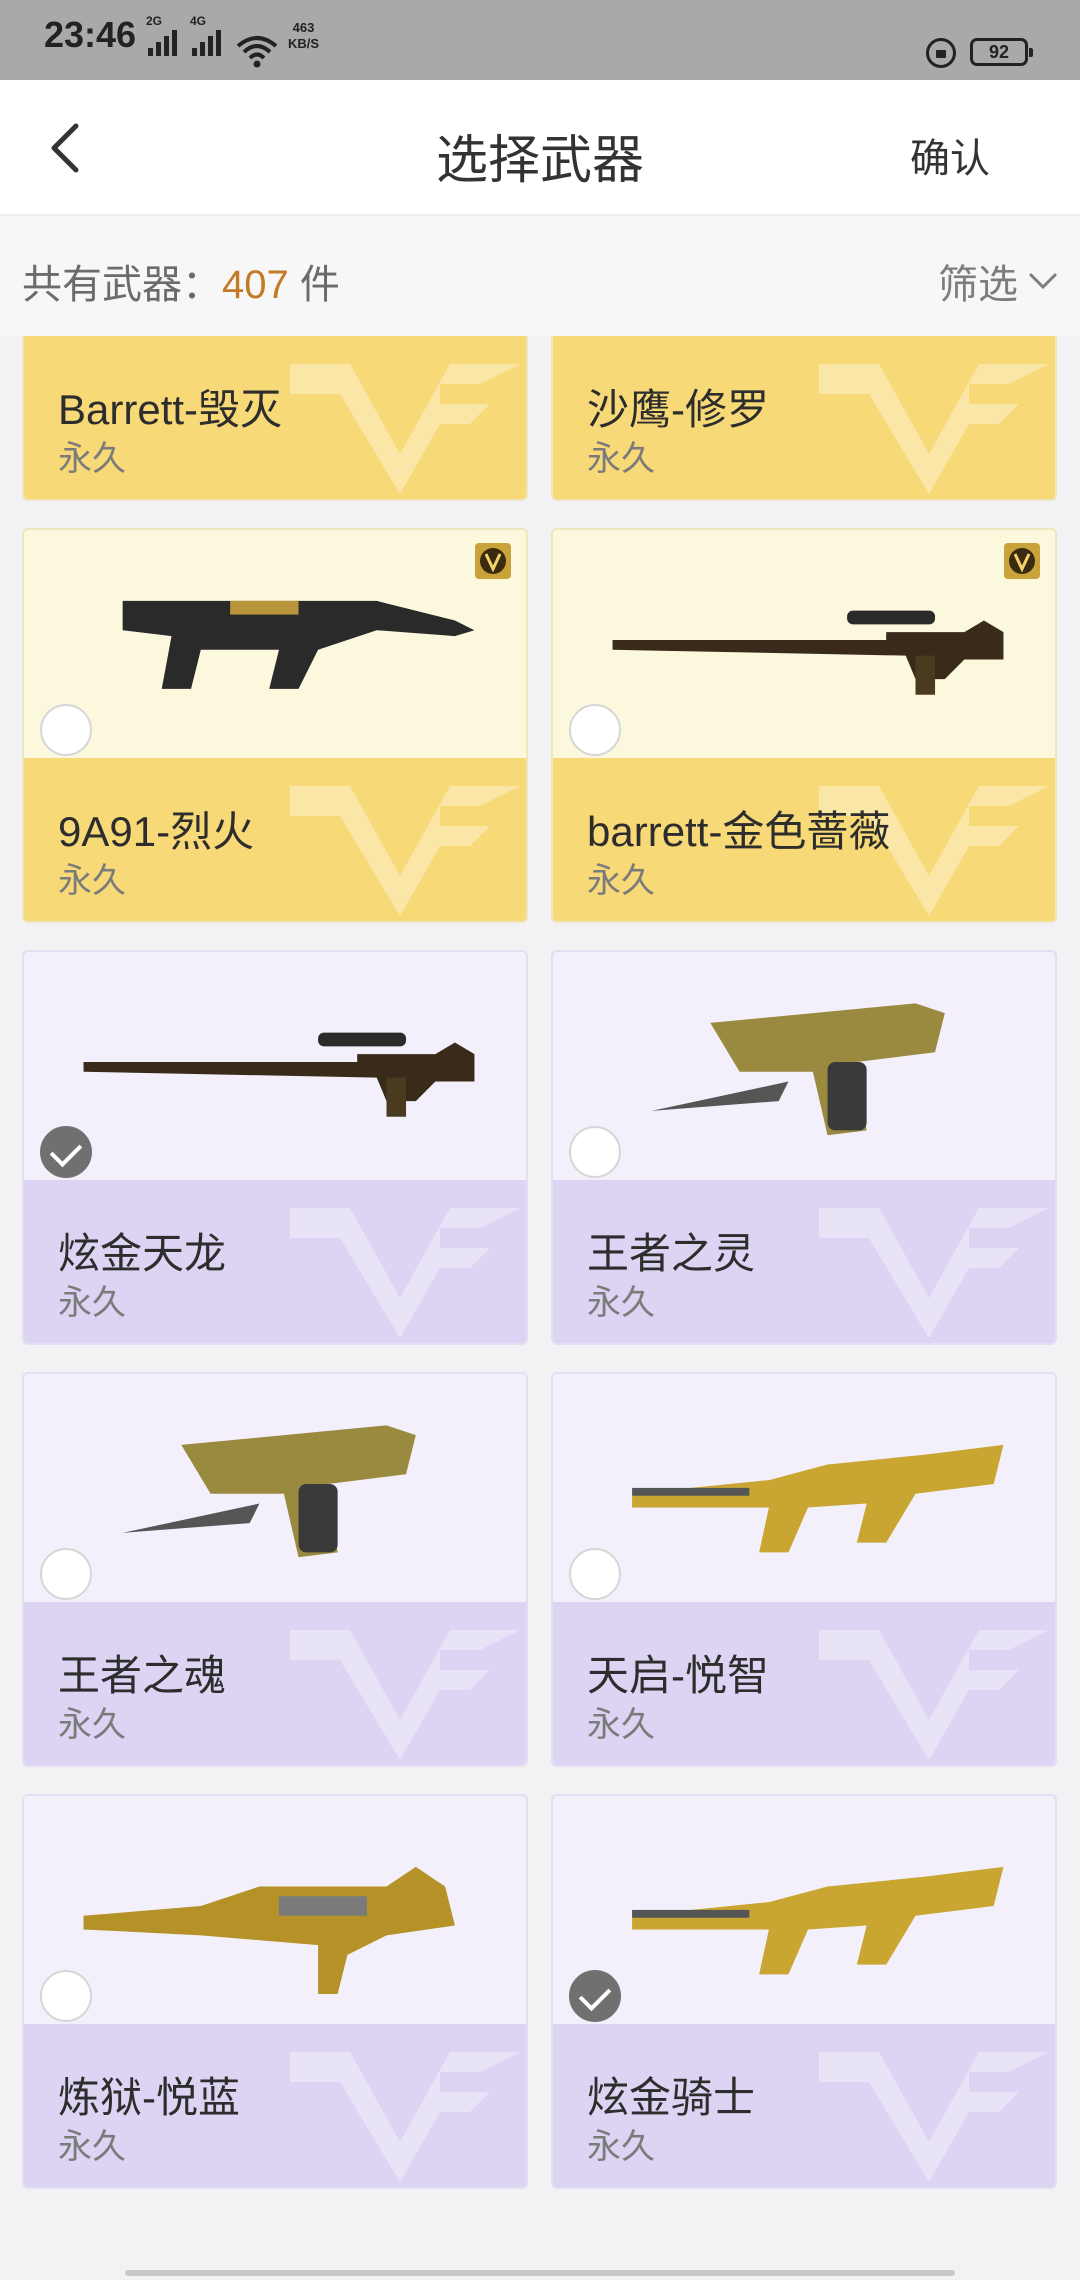  Describe the element at coordinates (804, 1683) in the screenshot. I see `weapon-info: 天启-悦智永久` at that location.